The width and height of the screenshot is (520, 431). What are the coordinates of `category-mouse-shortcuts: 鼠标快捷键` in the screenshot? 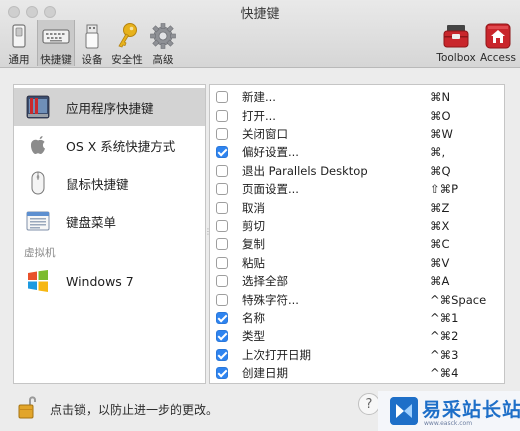 It's located at (109, 183).